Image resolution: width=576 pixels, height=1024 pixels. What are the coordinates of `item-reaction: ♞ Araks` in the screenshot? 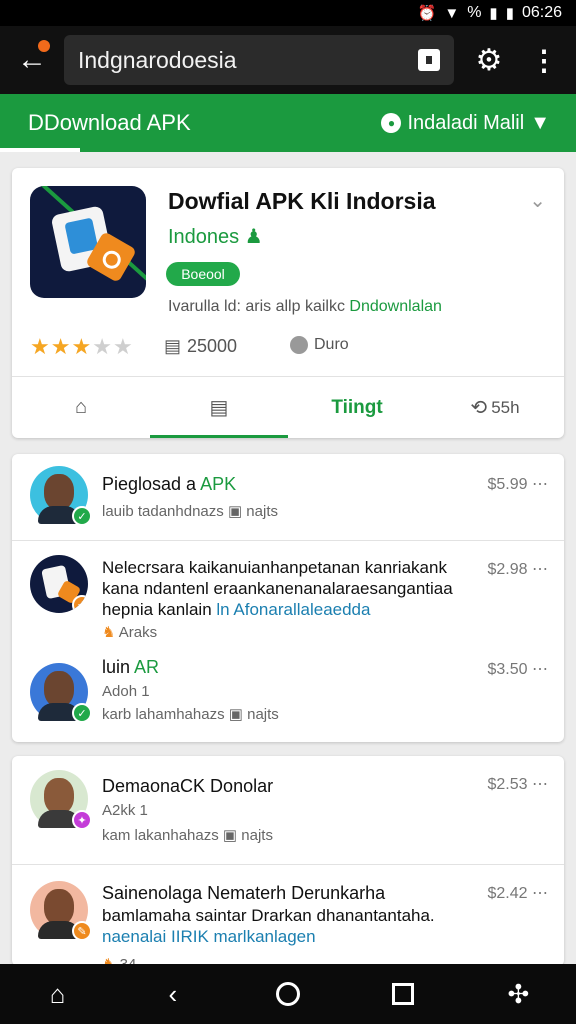 It's located at (129, 632).